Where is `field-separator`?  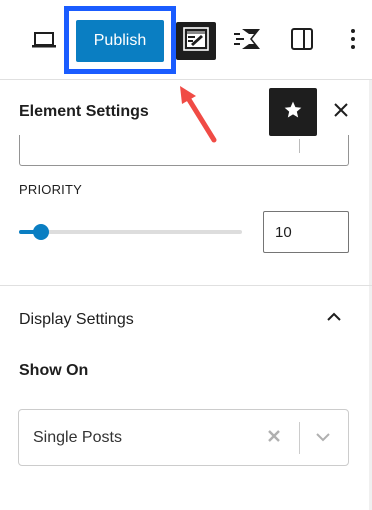
field-separator is located at coordinates (299, 146).